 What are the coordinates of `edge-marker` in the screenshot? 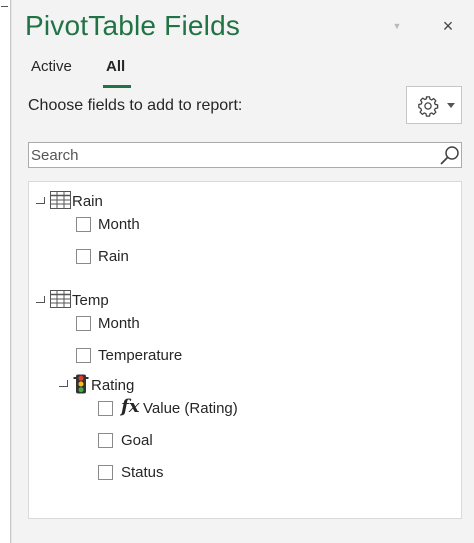 It's located at (4, 6).